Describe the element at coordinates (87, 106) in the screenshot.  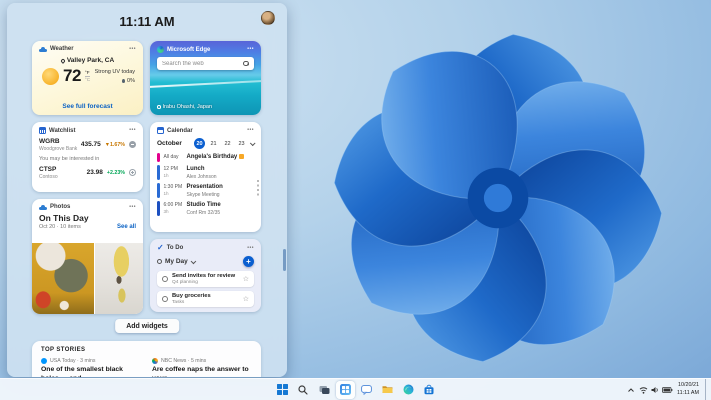
I see `see-full-forecast-link: See full forecast` at that location.